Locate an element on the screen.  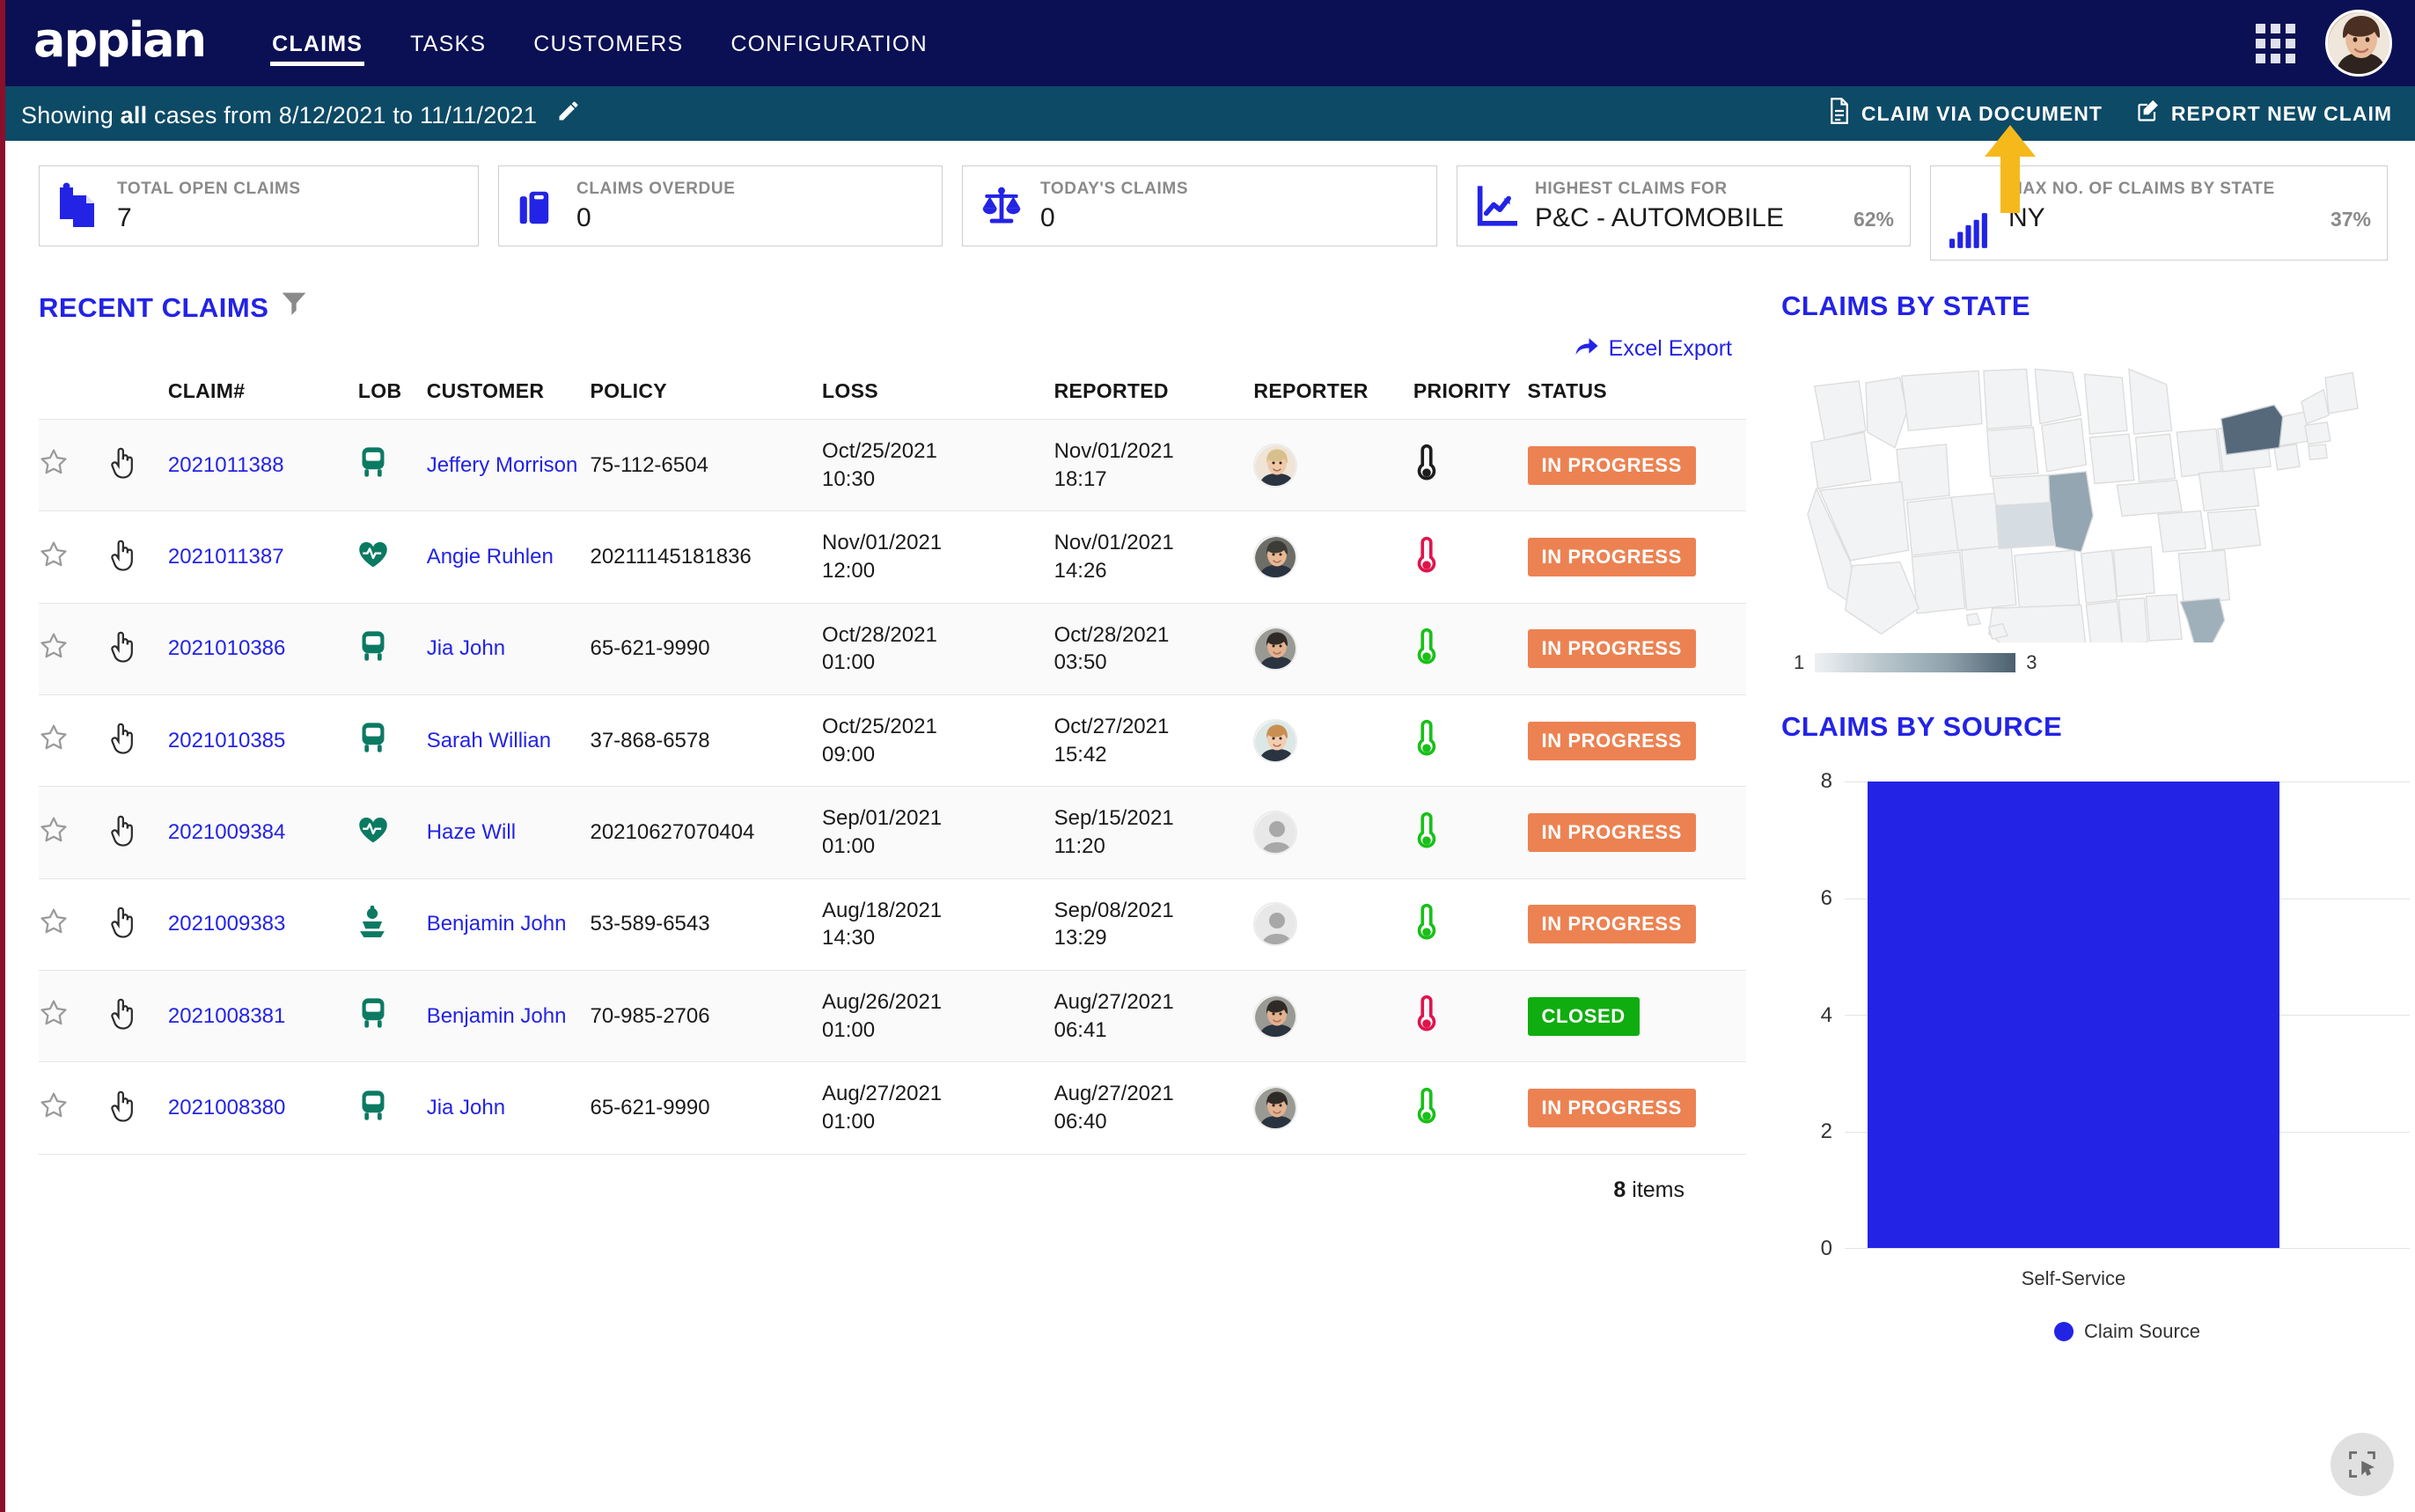
col-reporter: REPORTER is located at coordinates (1333, 399).